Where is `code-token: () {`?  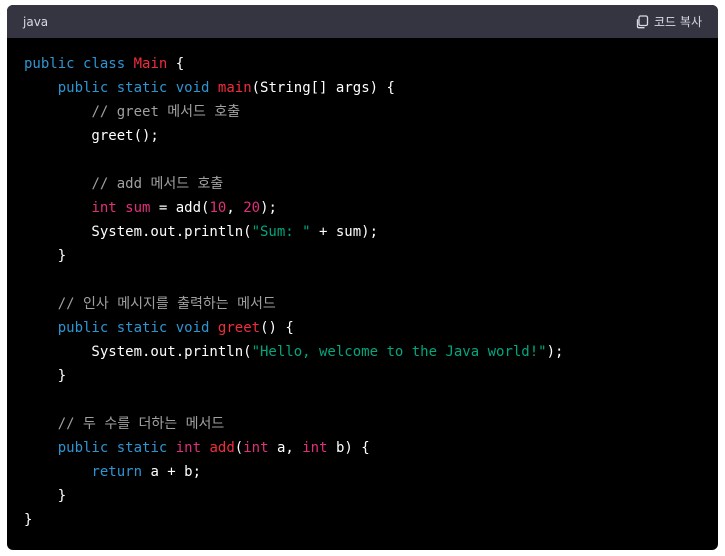 code-token: () { is located at coordinates (277, 328).